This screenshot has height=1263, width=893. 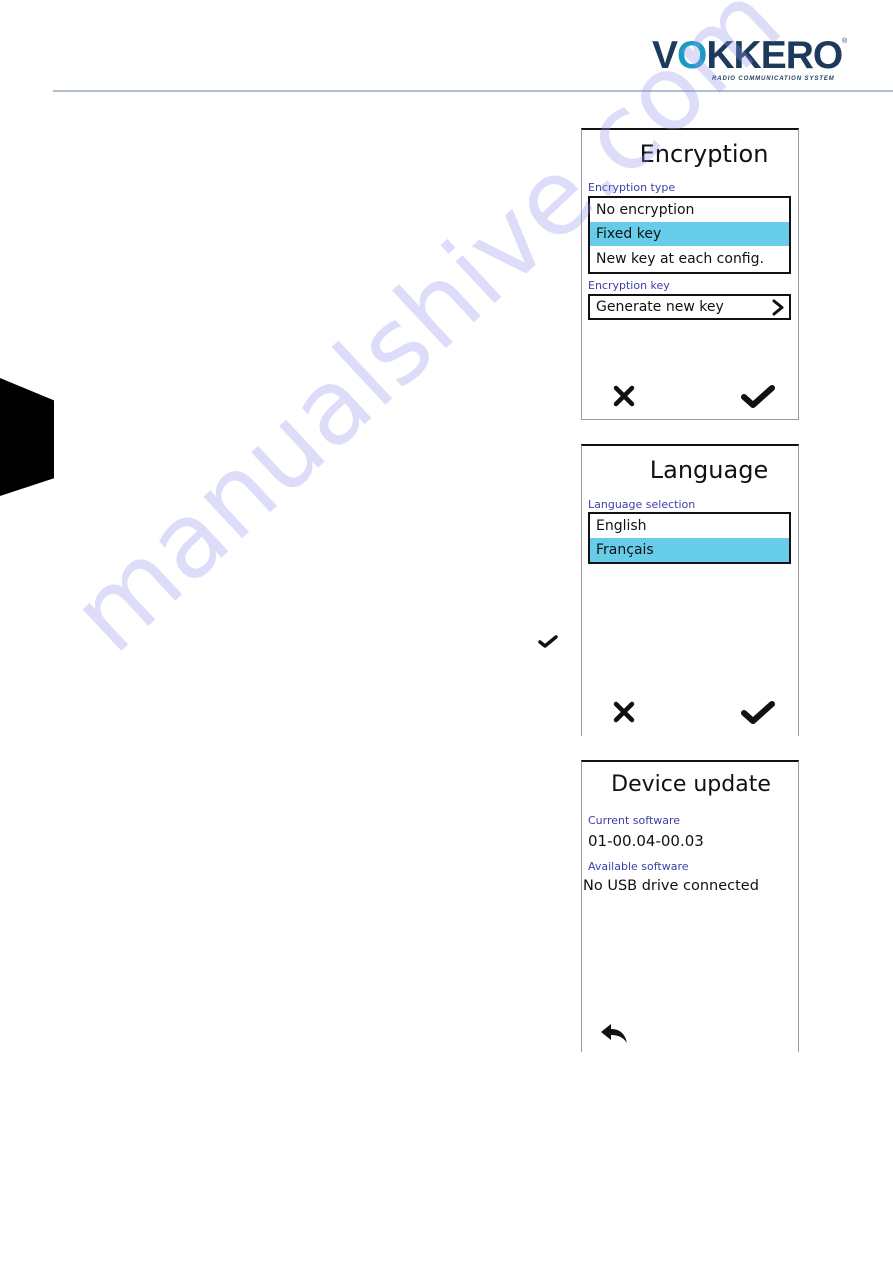 I want to click on language-list: English Français, so click(x=689, y=538).